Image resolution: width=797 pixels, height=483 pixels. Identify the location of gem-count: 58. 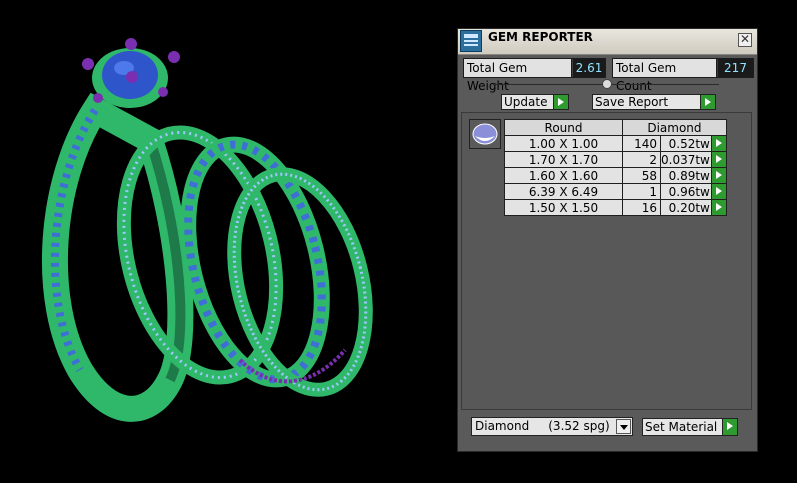
(641, 175).